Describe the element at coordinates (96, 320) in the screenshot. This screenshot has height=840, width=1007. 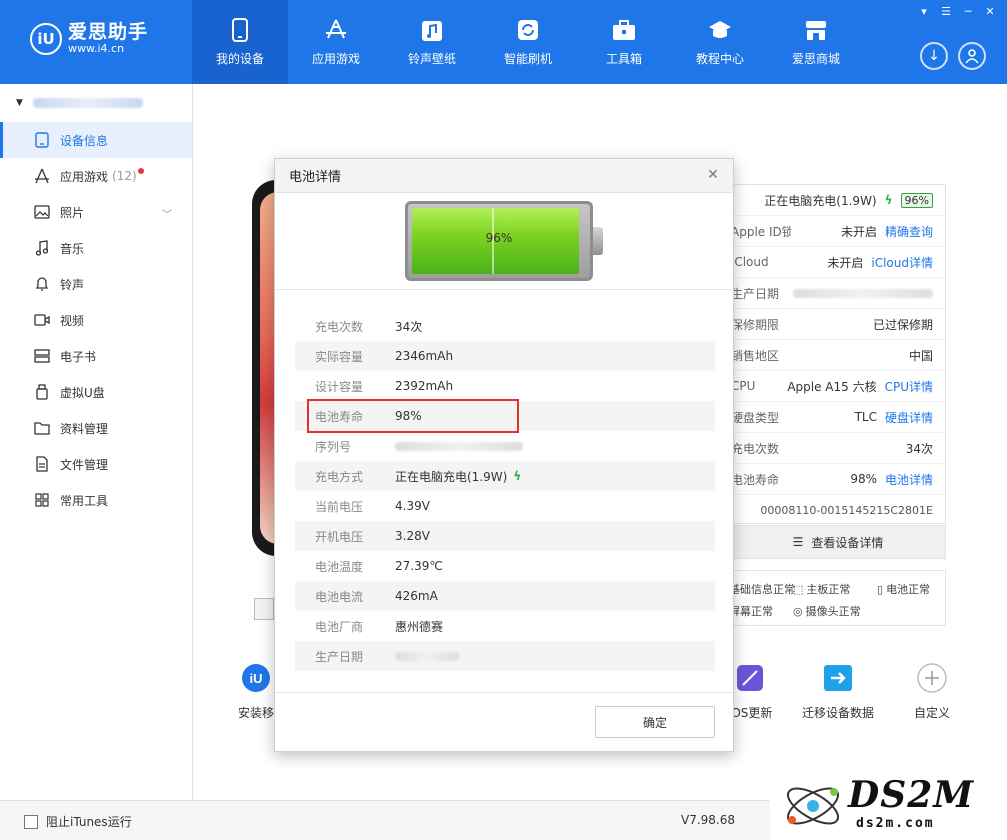
I see `sidebar-item-5: 视频` at that location.